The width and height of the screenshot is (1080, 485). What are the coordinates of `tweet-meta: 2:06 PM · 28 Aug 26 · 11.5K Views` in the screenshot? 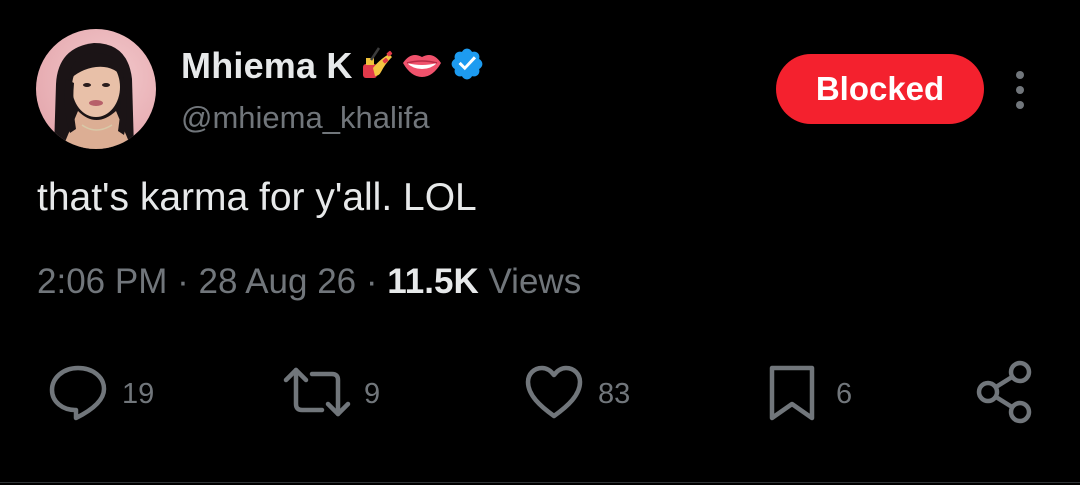 It's located at (309, 282).